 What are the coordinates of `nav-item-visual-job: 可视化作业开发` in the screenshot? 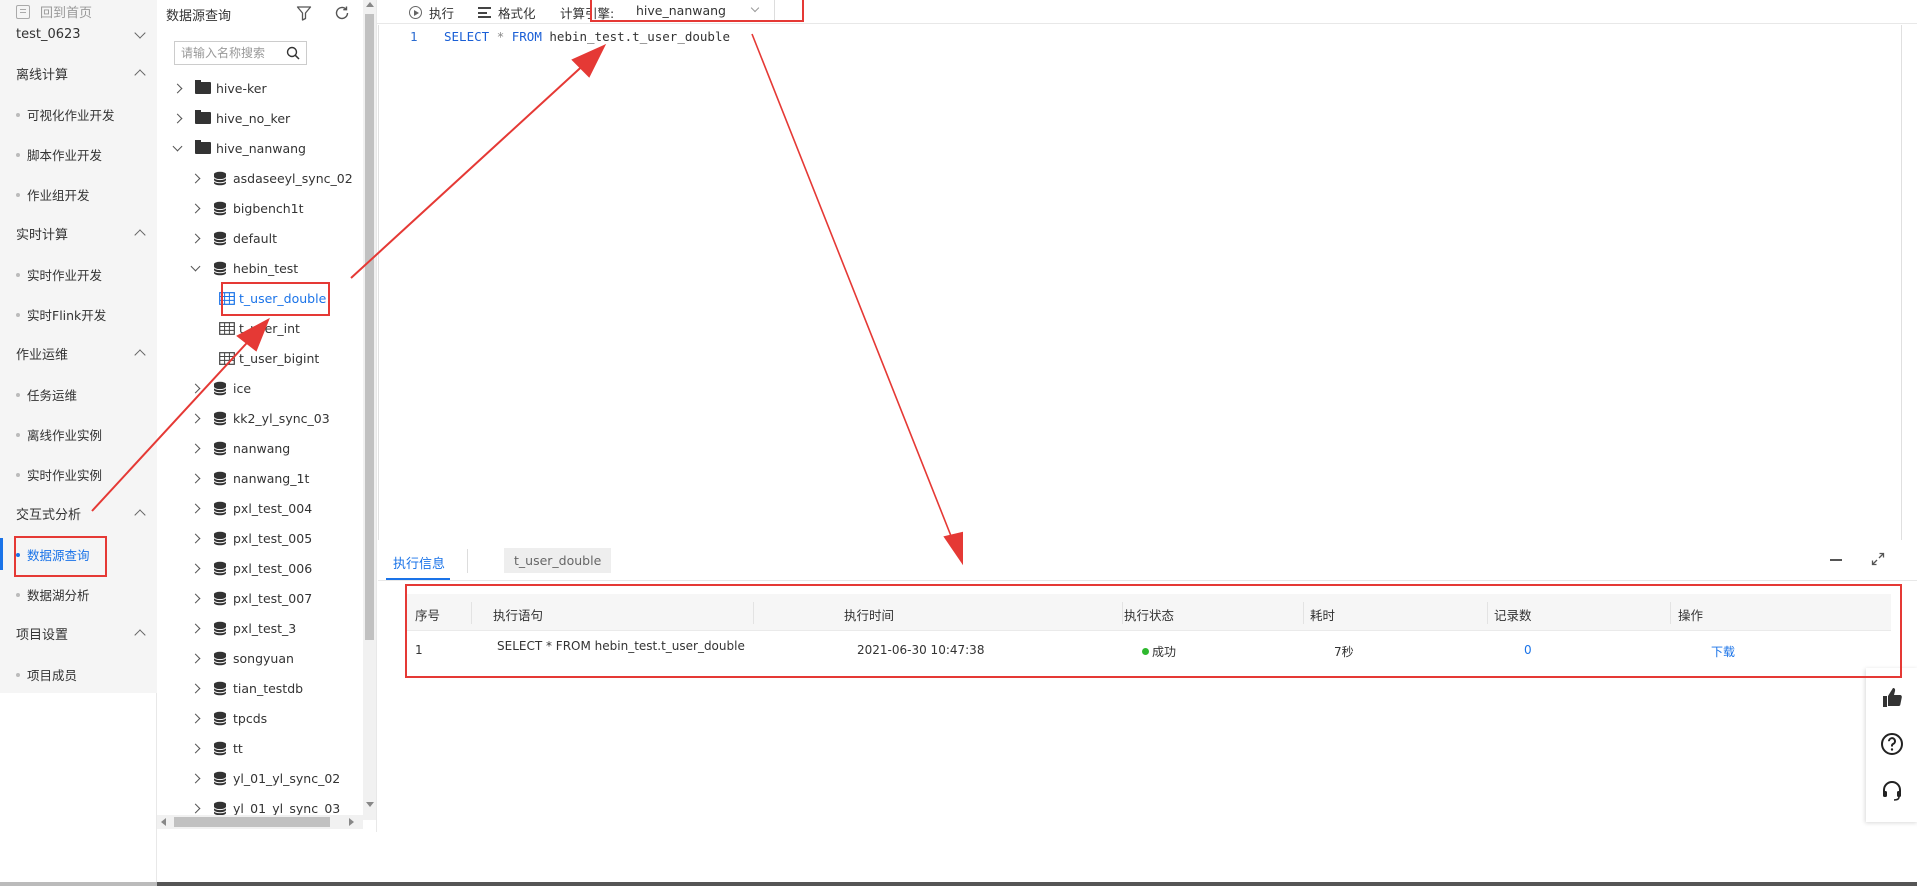 It's located at (65, 114).